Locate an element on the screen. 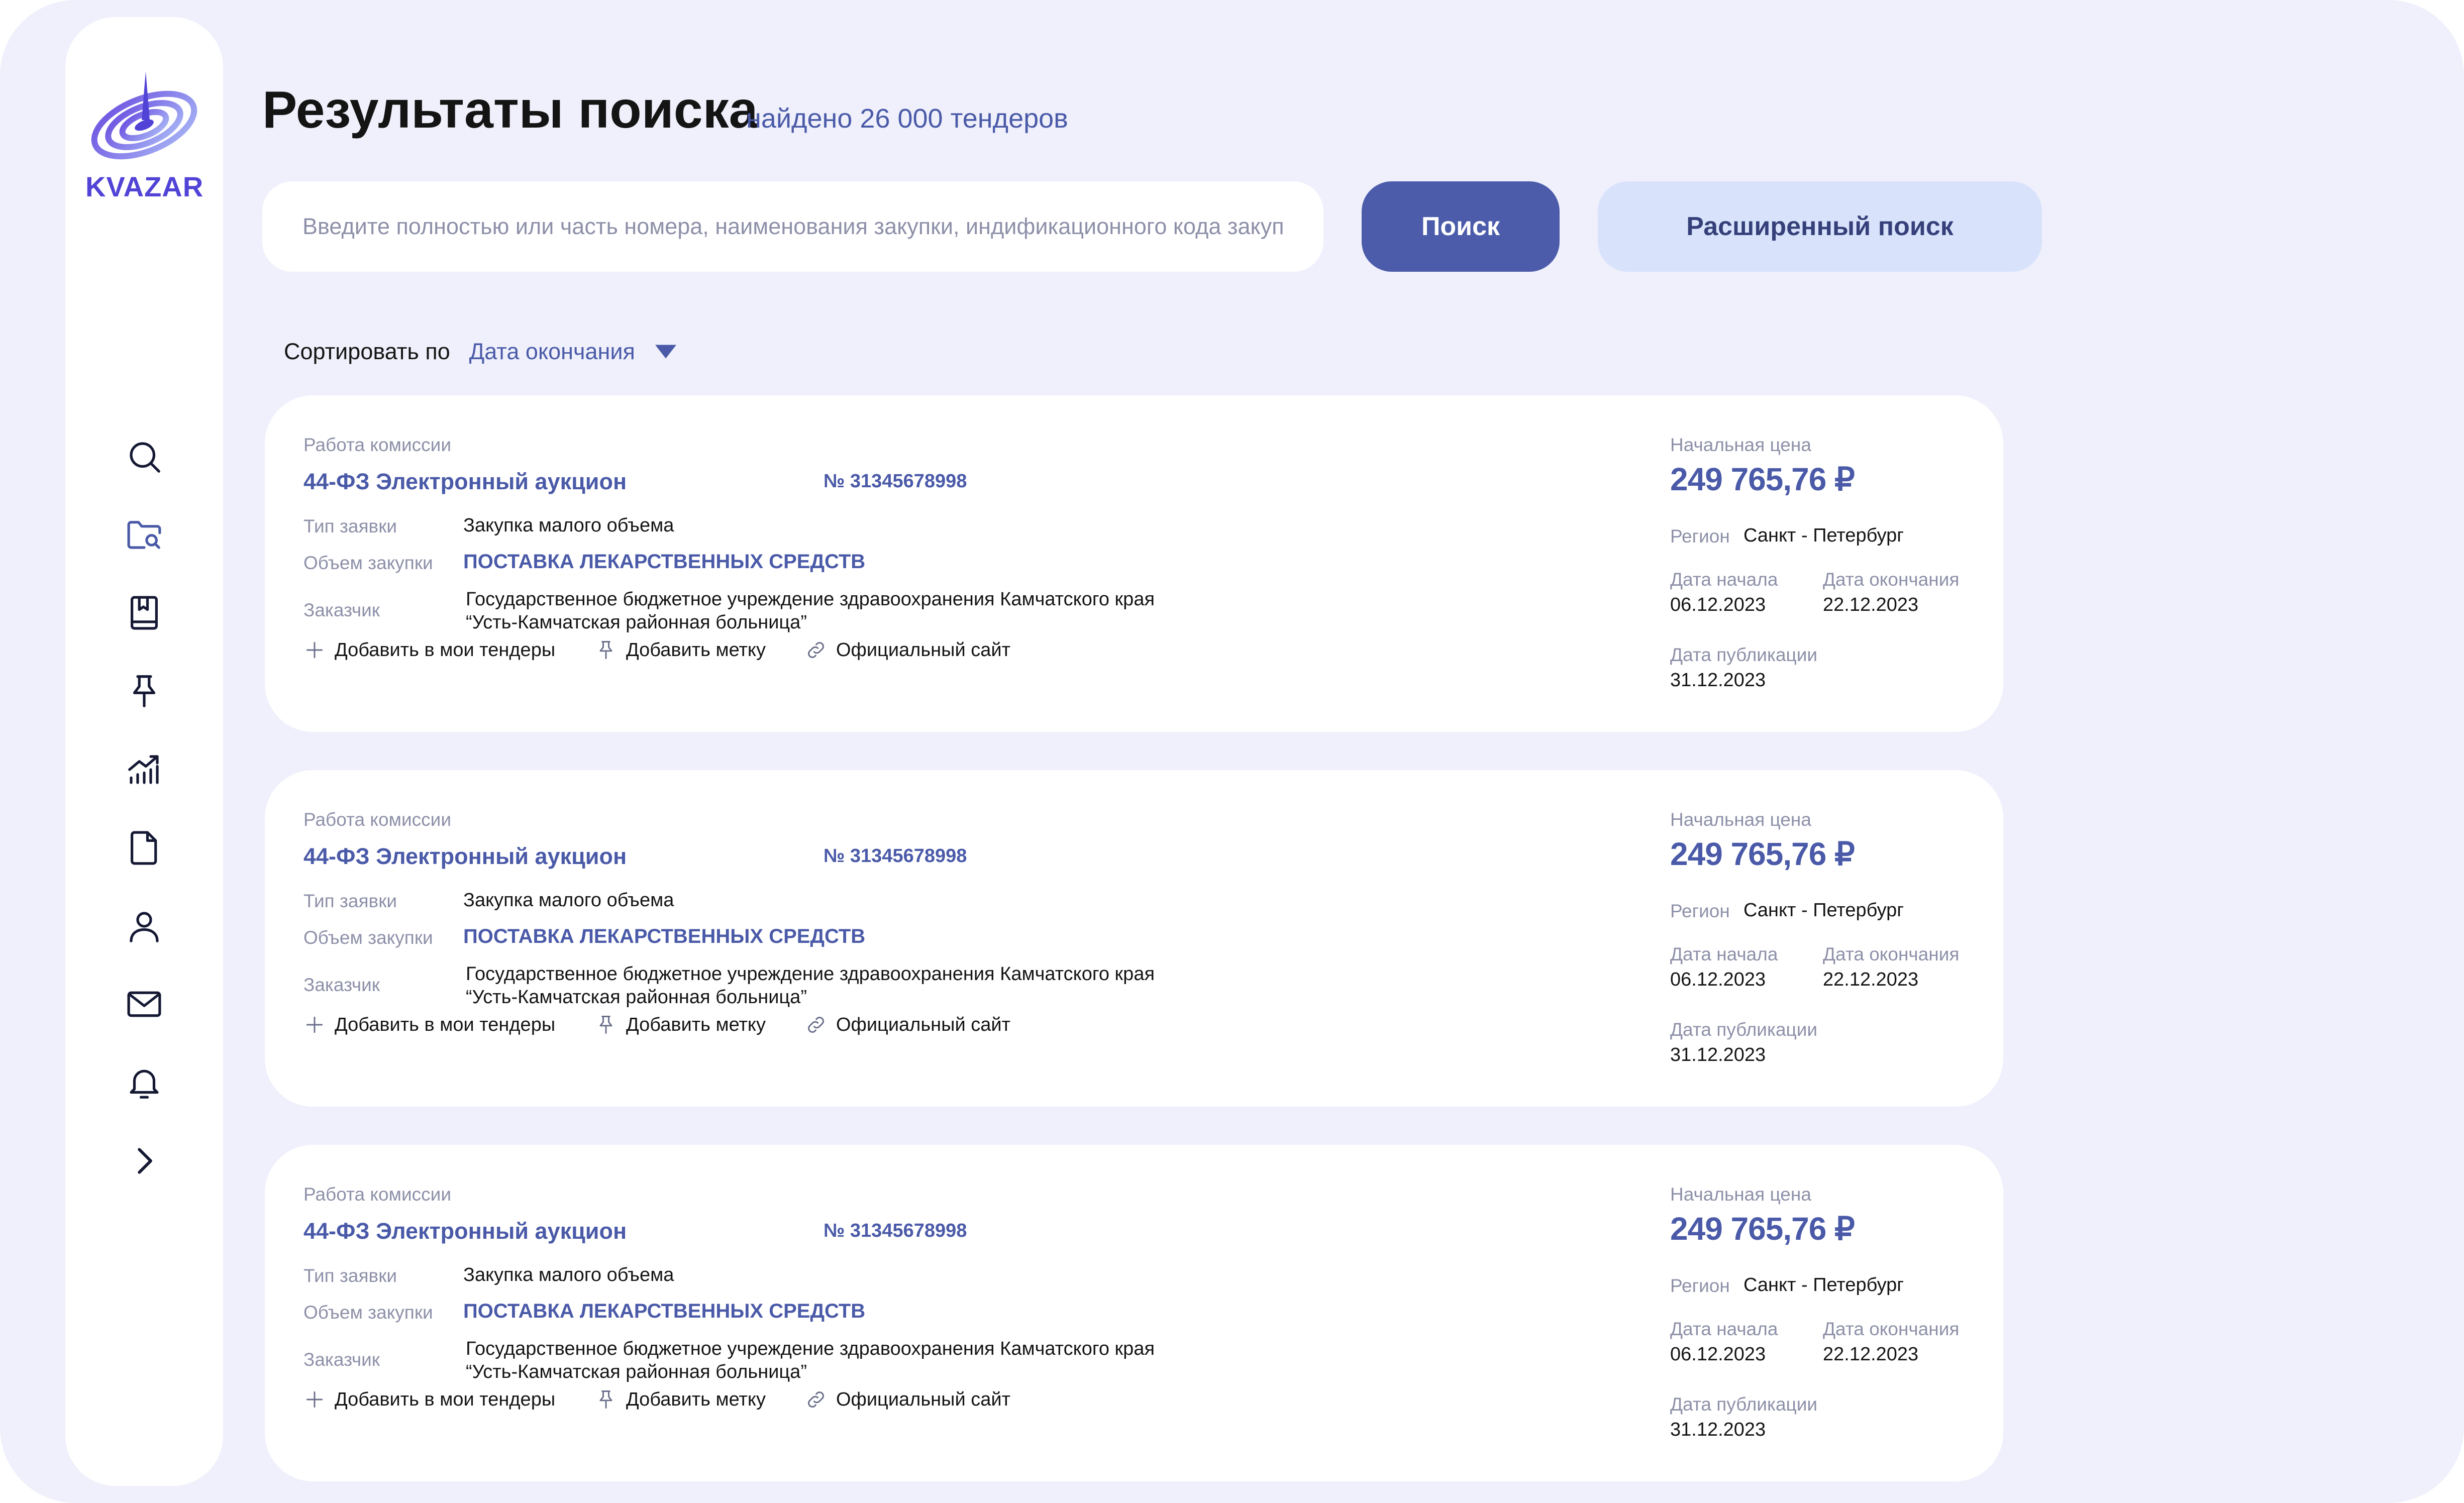 This screenshot has width=2464, height=1503. nav-search is located at coordinates (144, 457).